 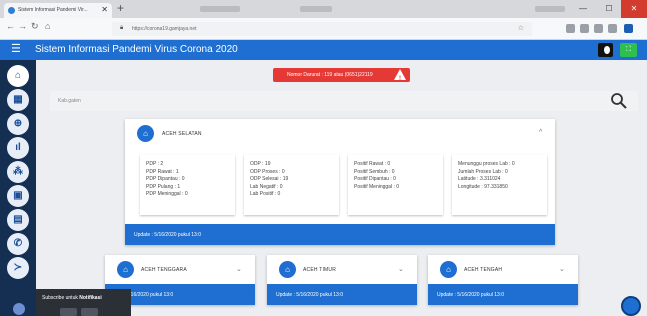 What do you see at coordinates (163, 186) in the screenshot?
I see `stat-line: PDP Pulang : 1` at bounding box center [163, 186].